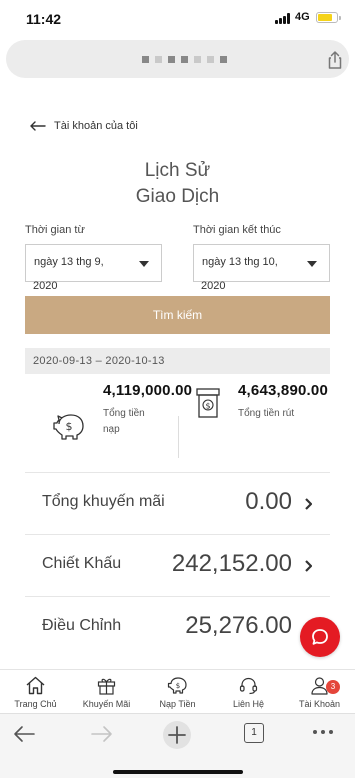  I want to click on battery-icon, so click(327, 17).